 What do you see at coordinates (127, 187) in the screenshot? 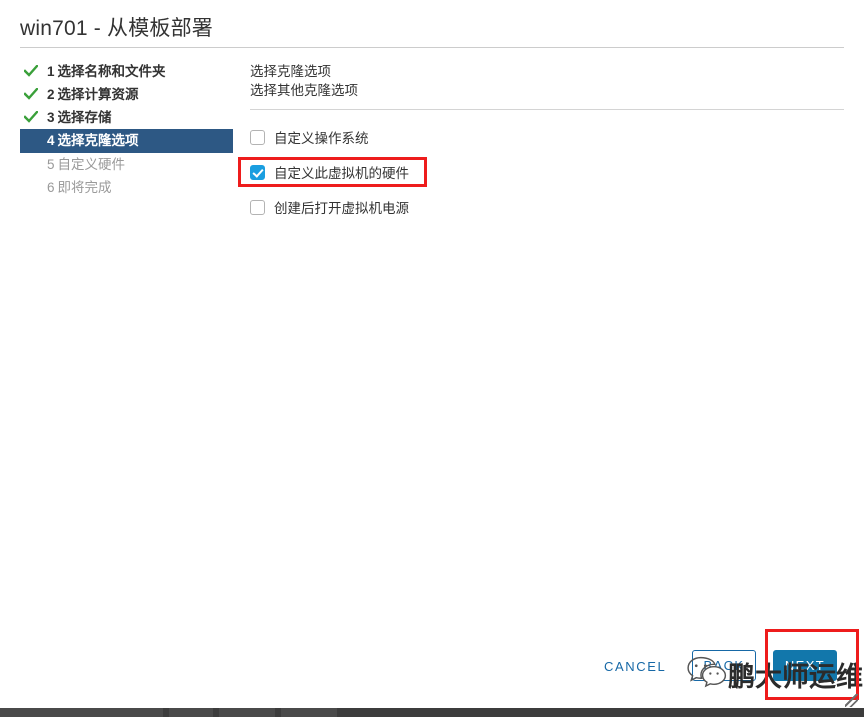
I see `sidebar-item-ready-to-complete: 6 即将完成` at bounding box center [127, 187].